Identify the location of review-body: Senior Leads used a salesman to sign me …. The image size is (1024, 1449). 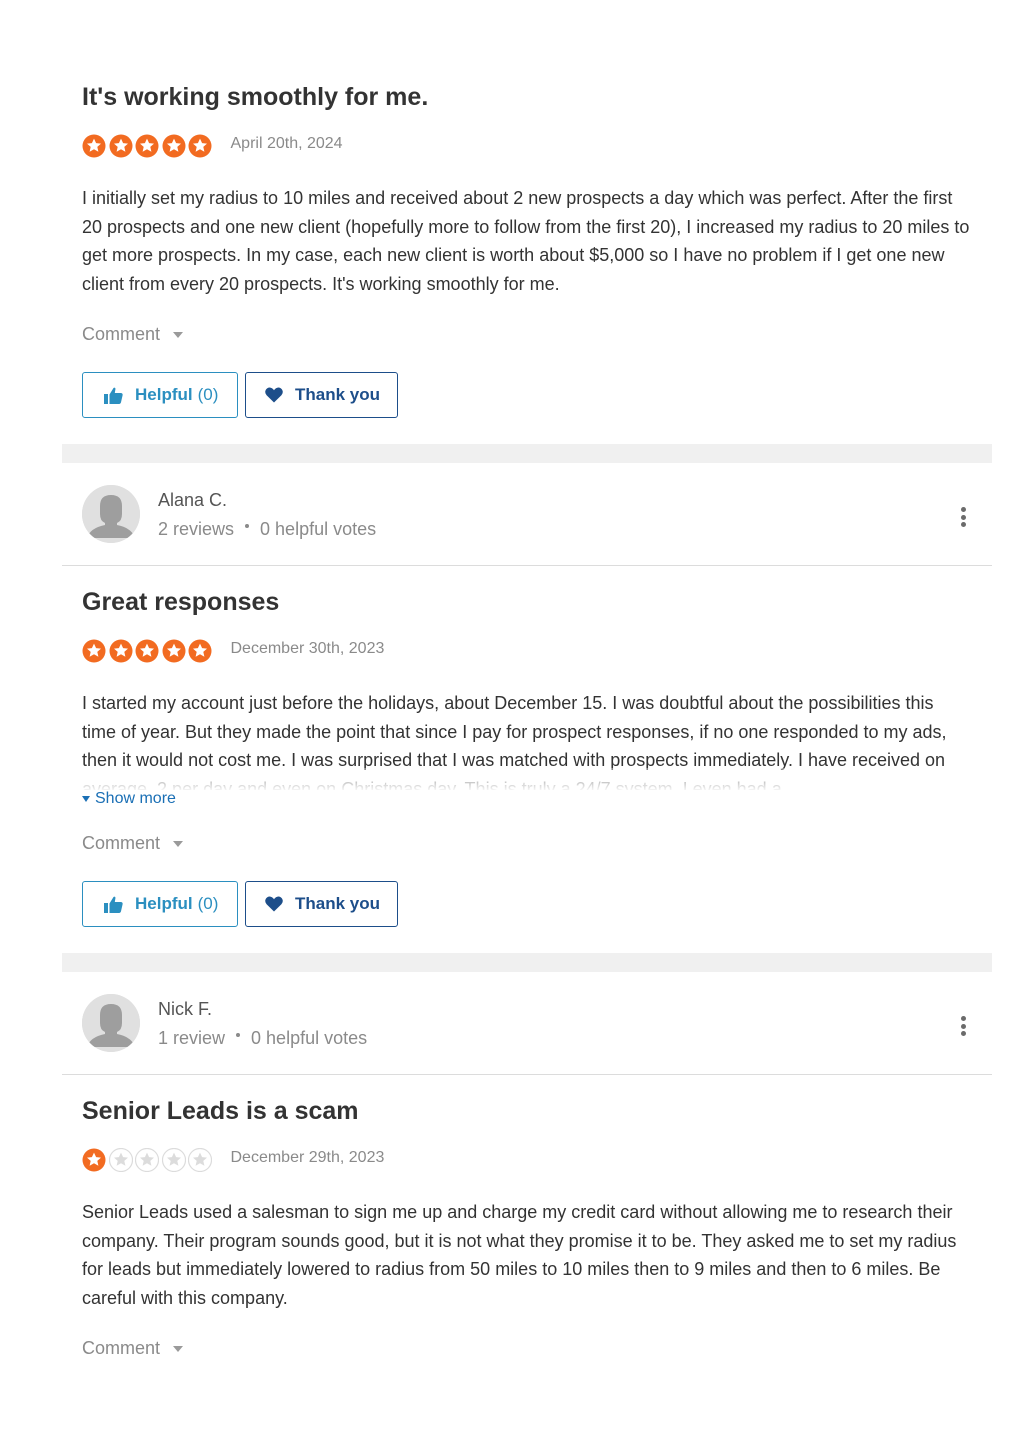
(519, 1255).